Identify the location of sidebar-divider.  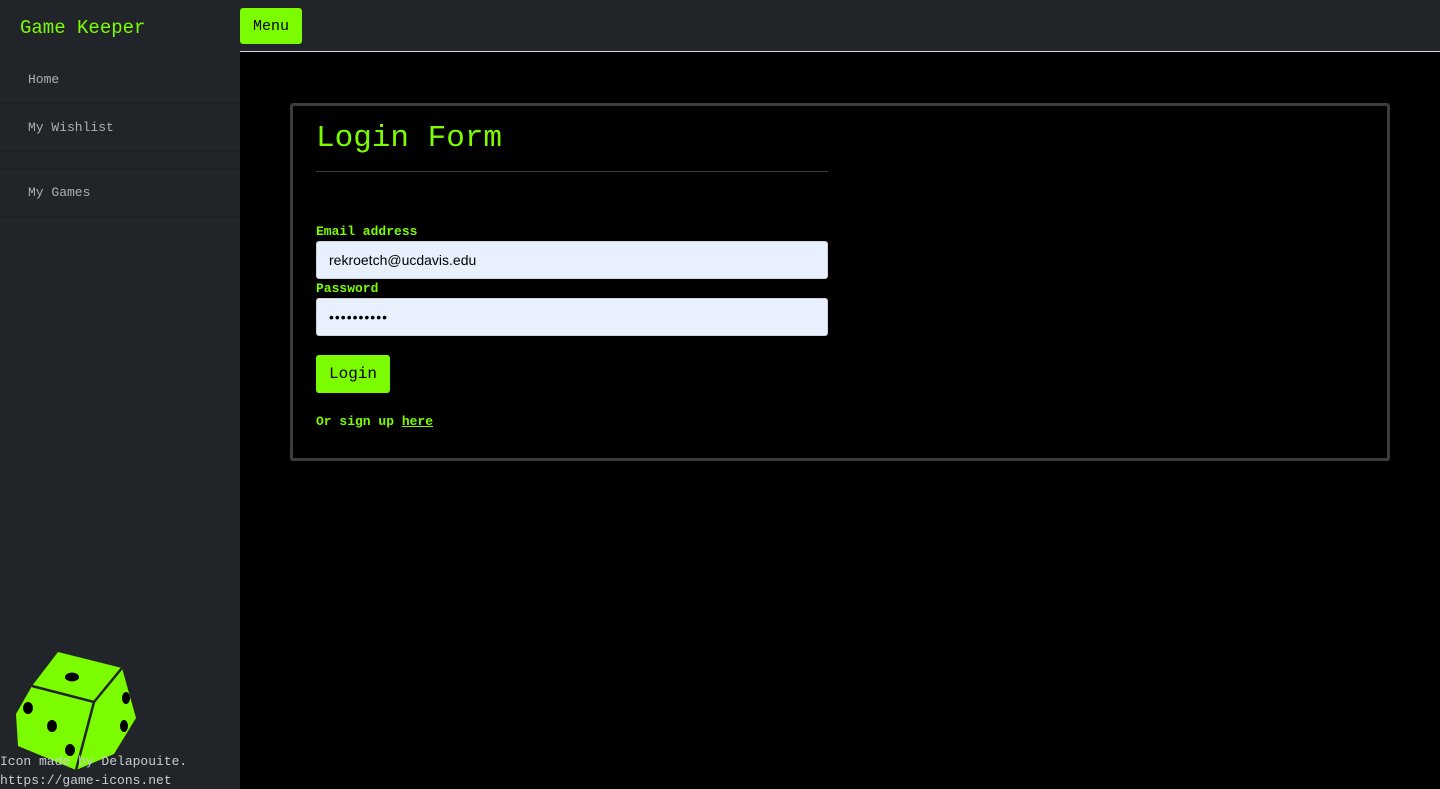
(120, 160).